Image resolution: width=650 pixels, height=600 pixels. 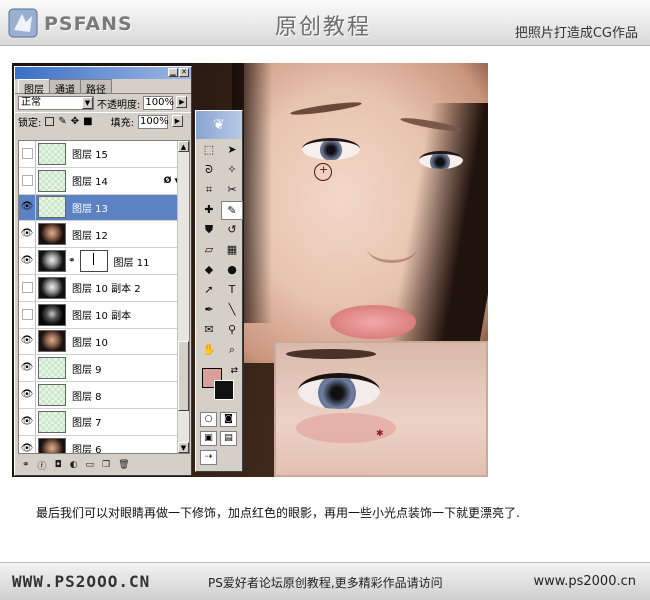 I want to click on layer-row: 图层 15, so click(x=104, y=154).